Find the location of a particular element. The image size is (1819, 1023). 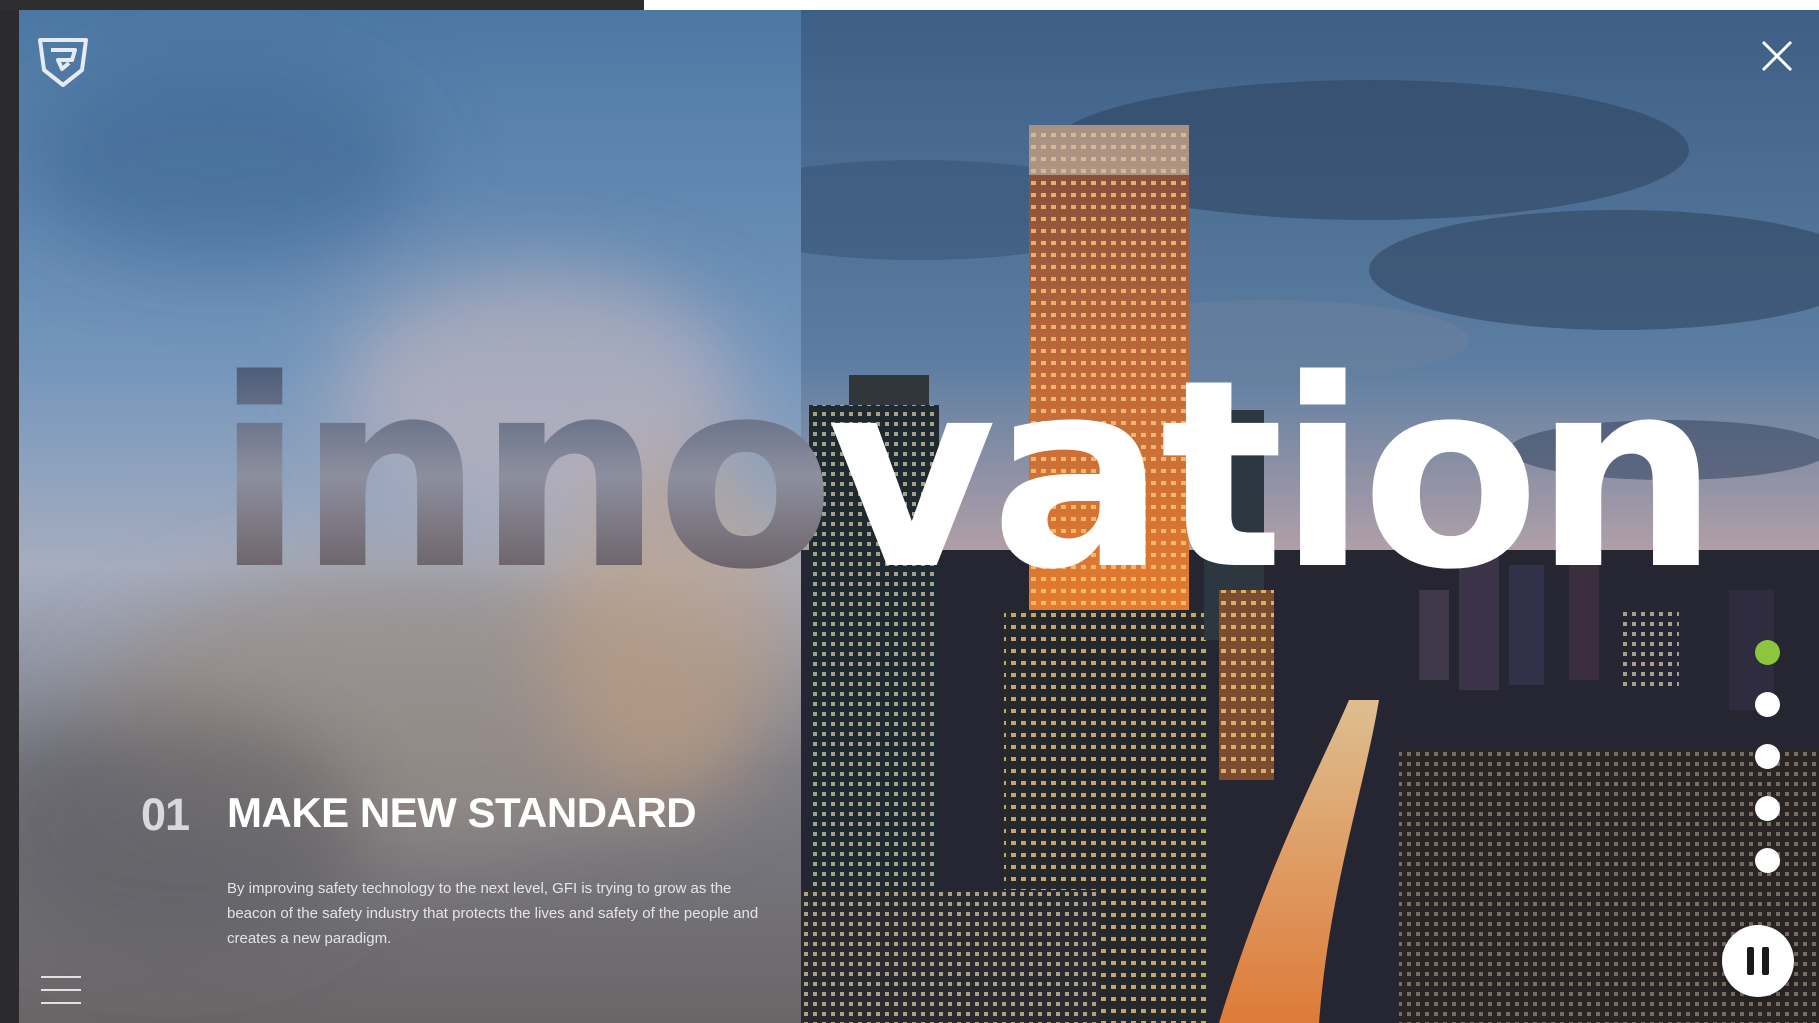

slide-pagination is located at coordinates (1770, 770).